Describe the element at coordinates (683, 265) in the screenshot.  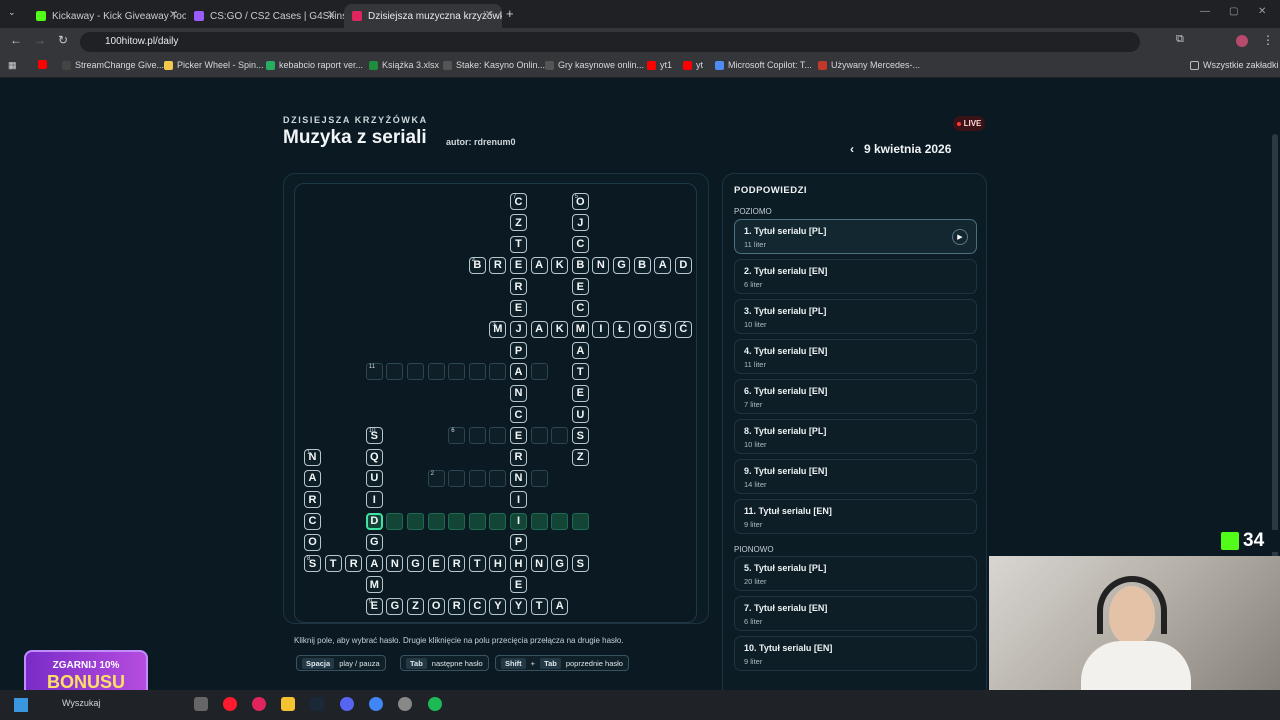
I see `grid-cell: D` at that location.